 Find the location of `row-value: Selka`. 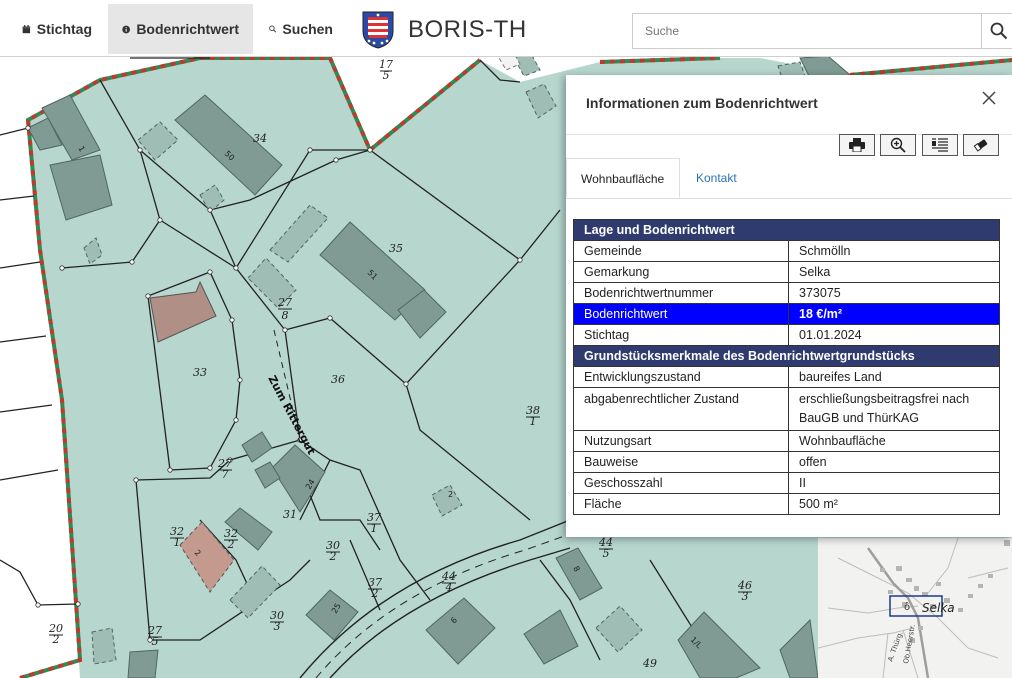

row-value: Selka is located at coordinates (894, 272).